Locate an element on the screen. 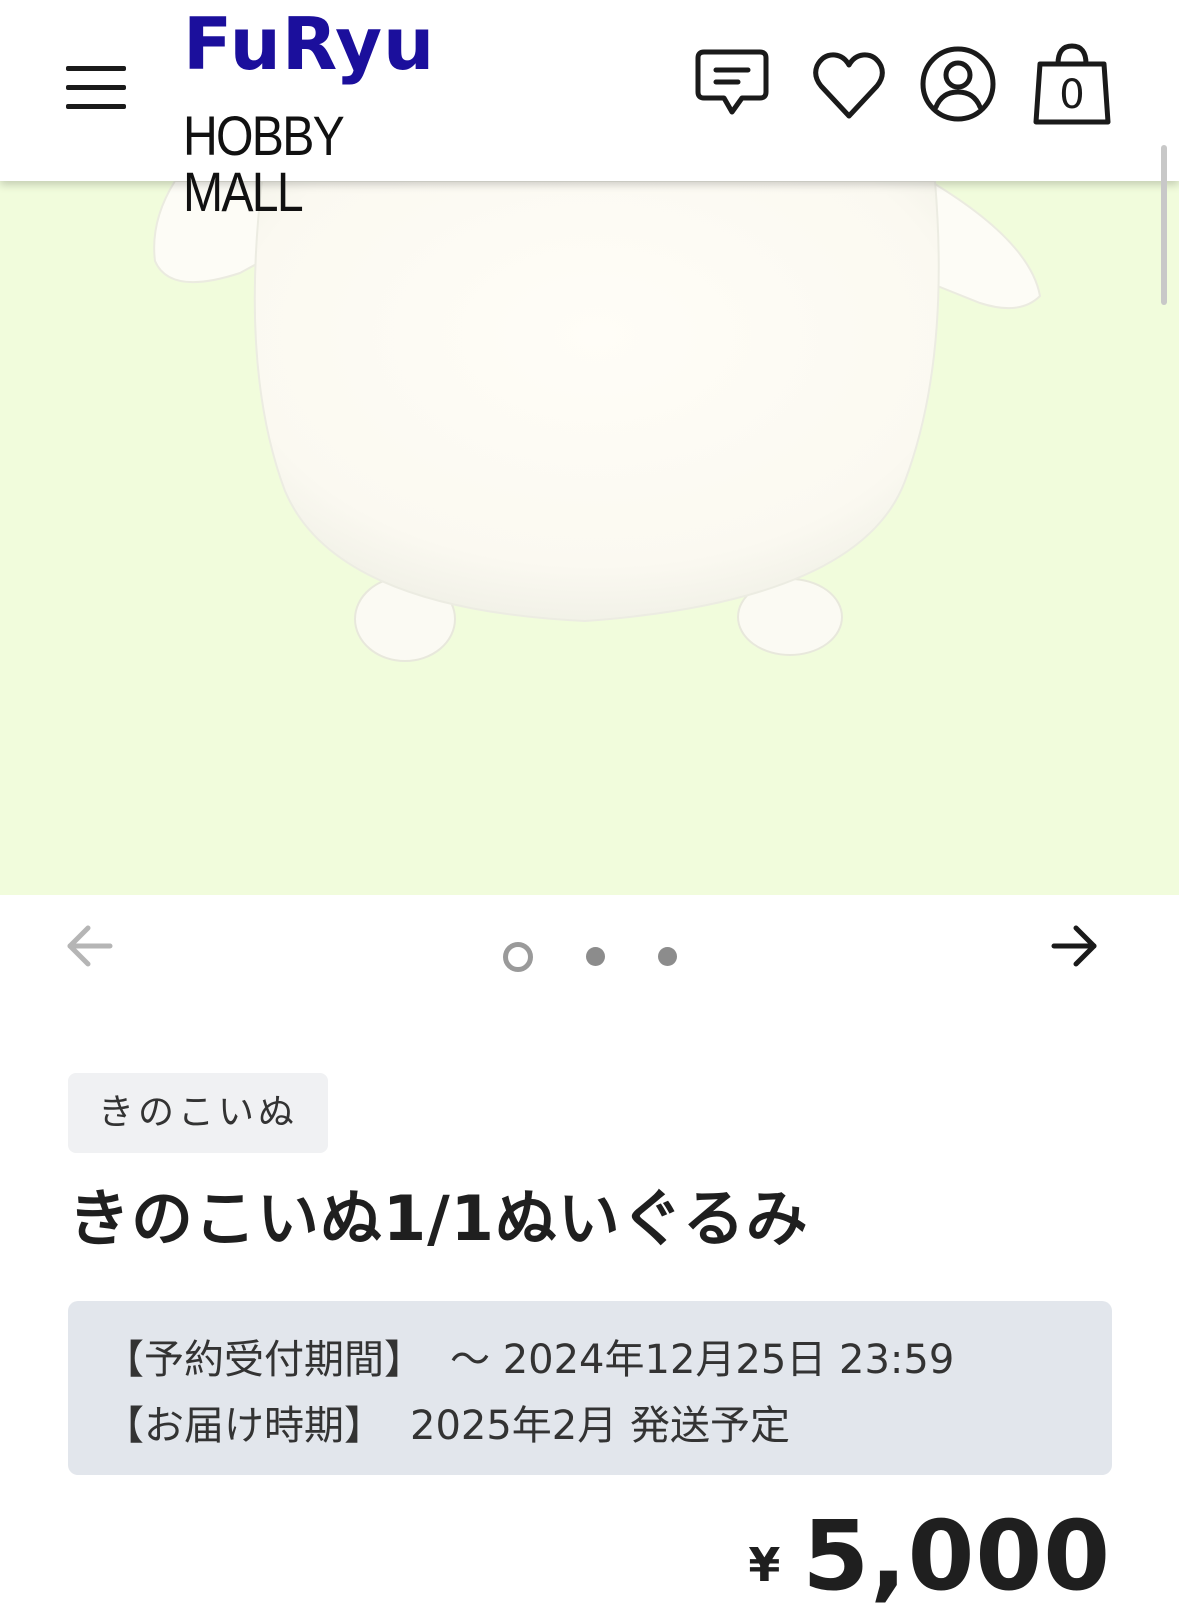 This screenshot has height=1616, width=1179. menu-button is located at coordinates (96, 88).